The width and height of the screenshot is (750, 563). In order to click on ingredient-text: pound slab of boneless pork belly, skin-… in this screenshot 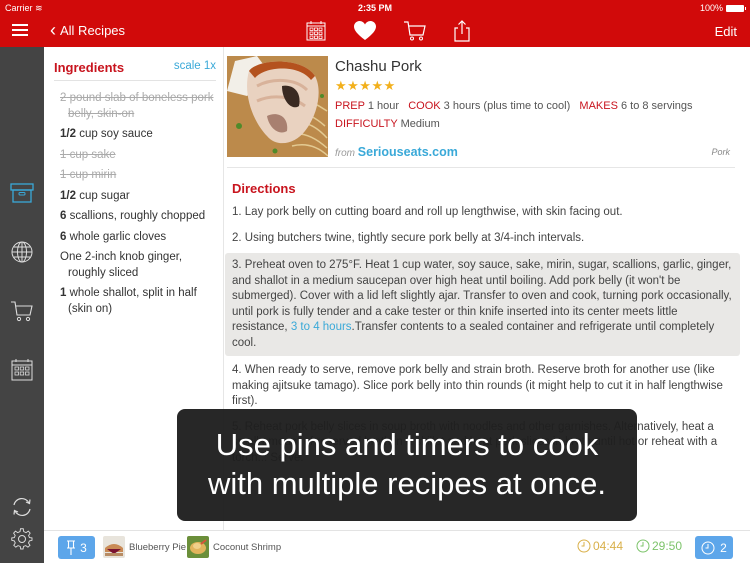, I will do `click(140, 106)`.